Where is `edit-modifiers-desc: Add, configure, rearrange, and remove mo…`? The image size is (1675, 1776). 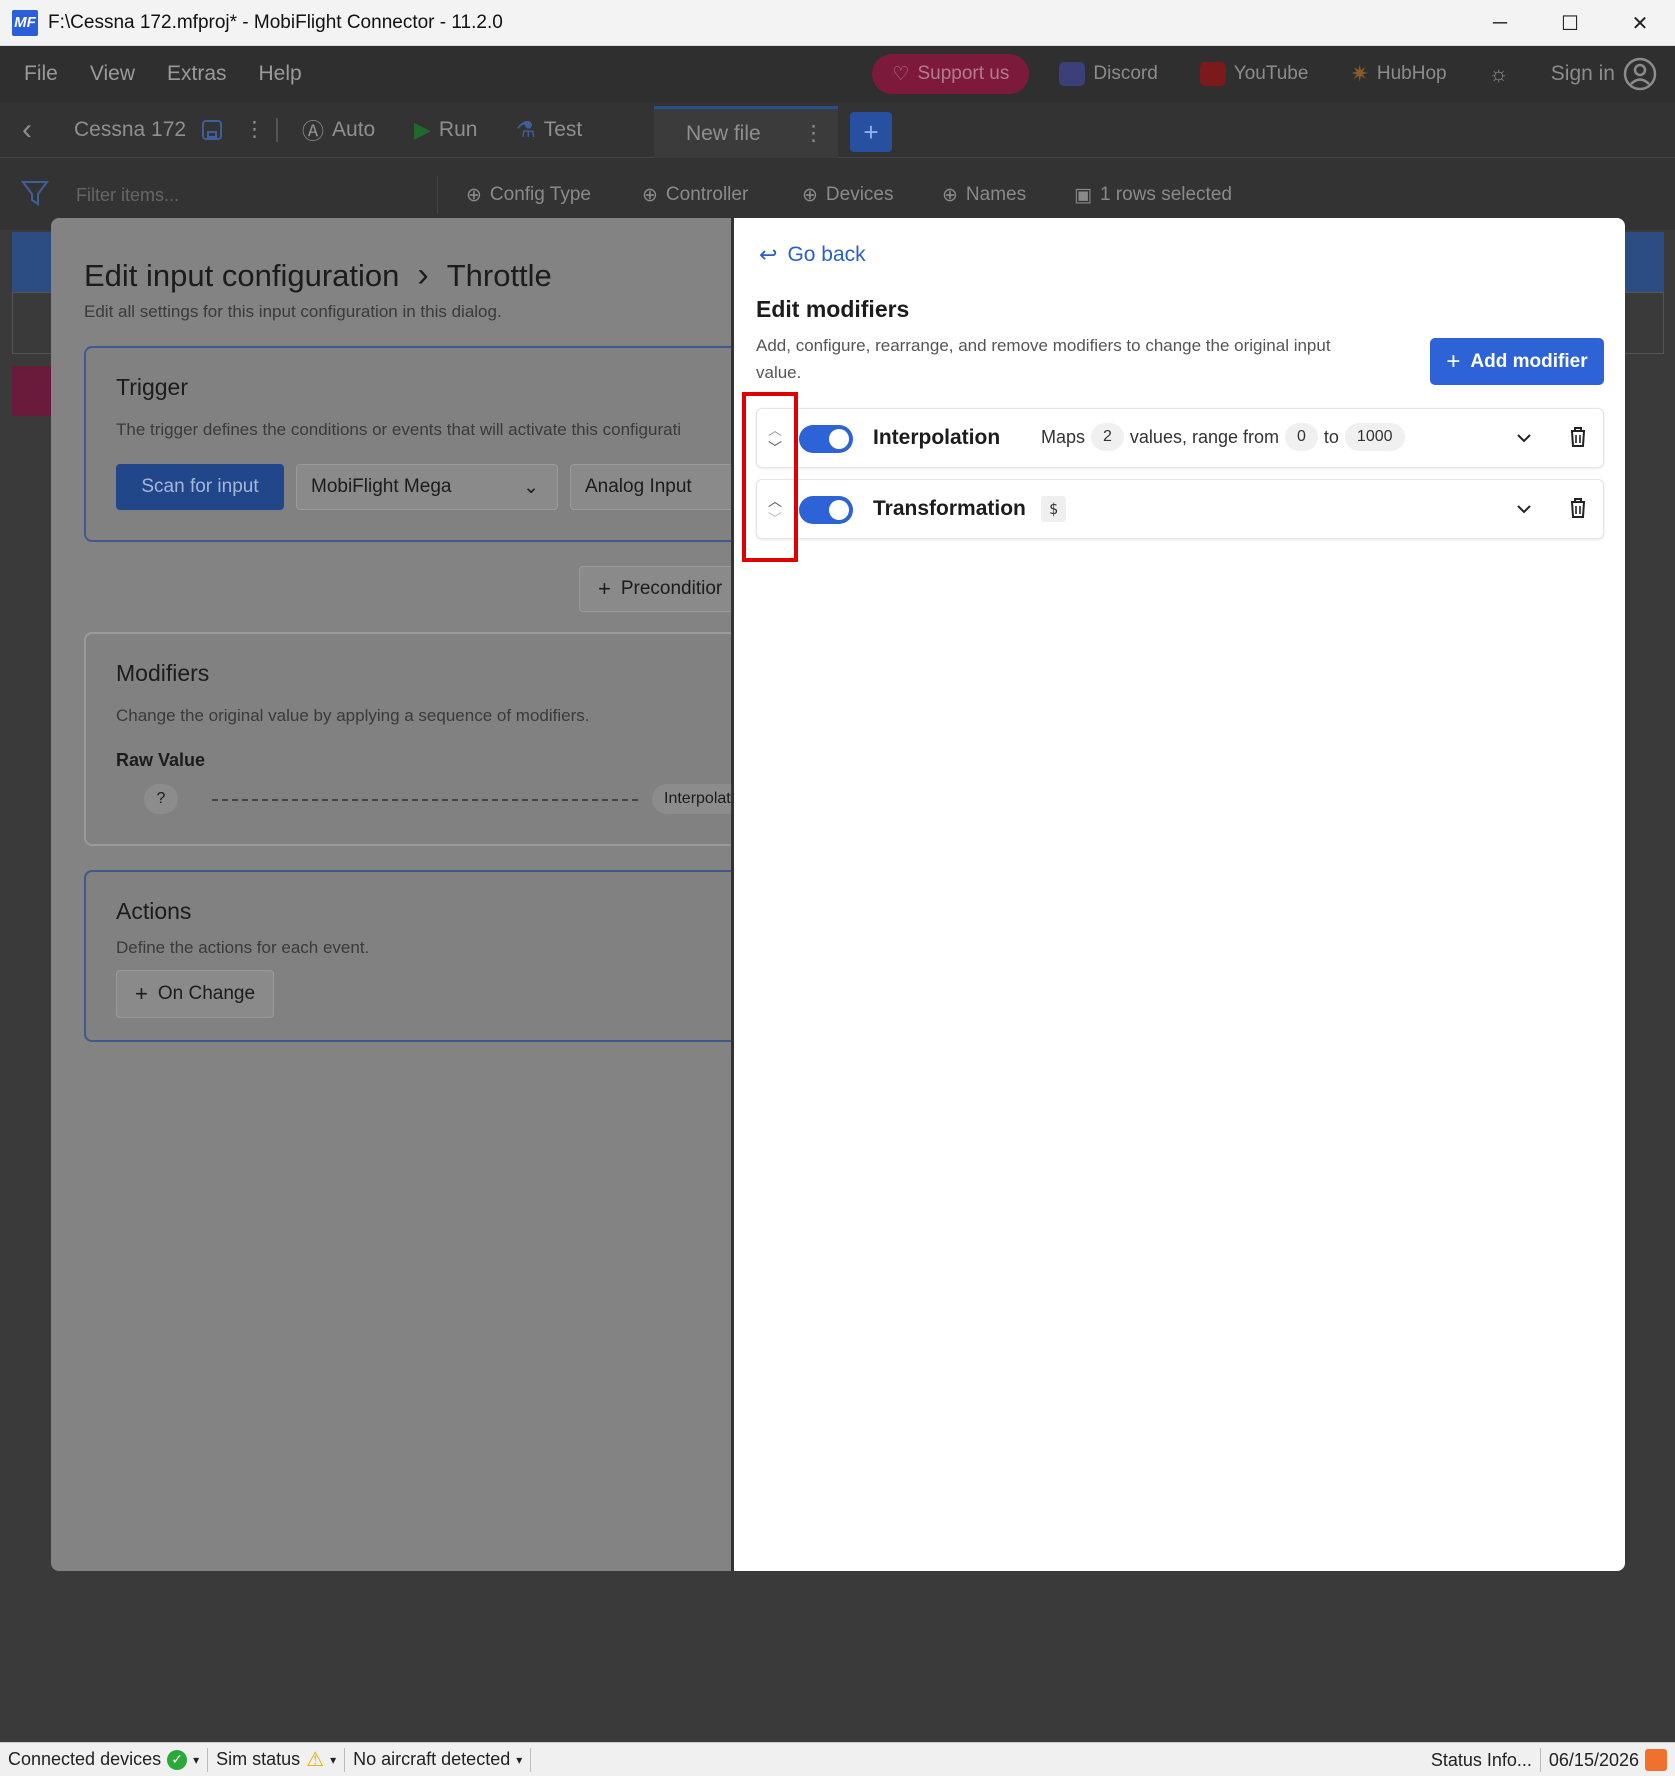
edit-modifiers-desc: Add, configure, rearrange, and remove mo… is located at coordinates (1043, 359).